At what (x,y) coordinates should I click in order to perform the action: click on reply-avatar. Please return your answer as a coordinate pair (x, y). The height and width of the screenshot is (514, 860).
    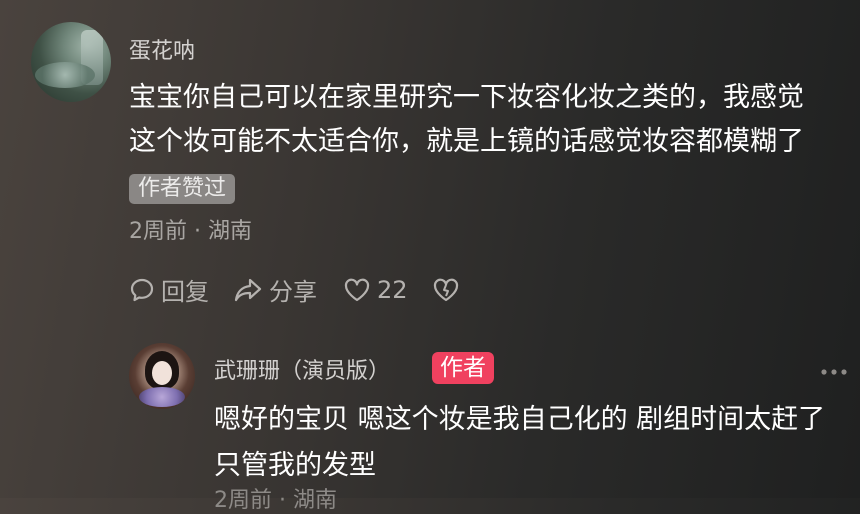
    Looking at the image, I should click on (162, 376).